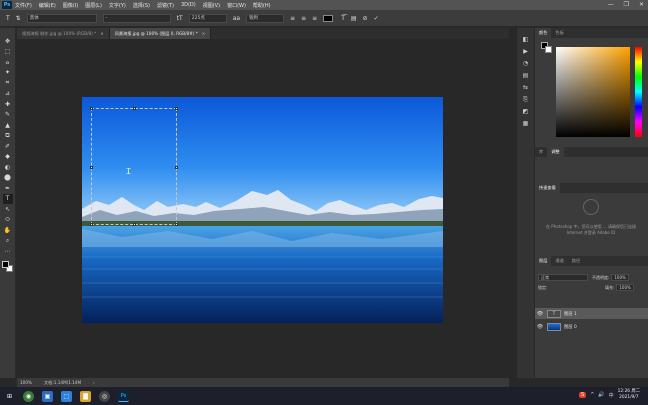  What do you see at coordinates (525, 54) in the screenshot?
I see `actions-panel-icon: ▶` at bounding box center [525, 54].